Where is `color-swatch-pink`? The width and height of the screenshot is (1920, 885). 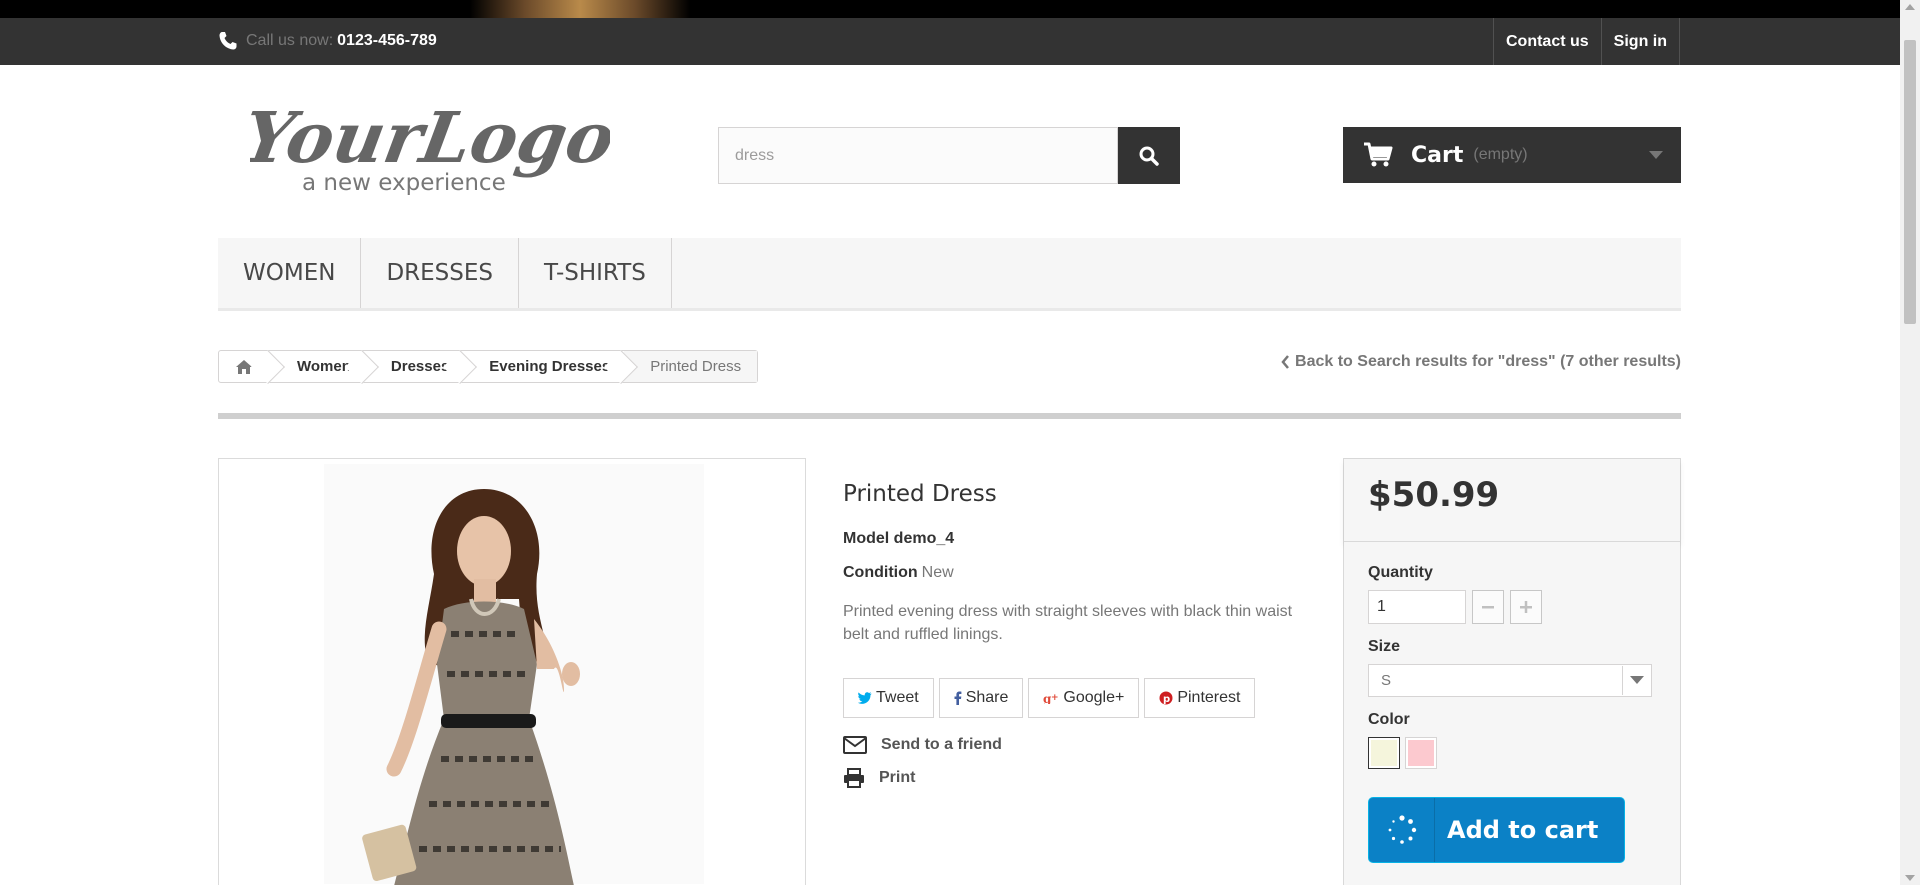 color-swatch-pink is located at coordinates (1421, 753).